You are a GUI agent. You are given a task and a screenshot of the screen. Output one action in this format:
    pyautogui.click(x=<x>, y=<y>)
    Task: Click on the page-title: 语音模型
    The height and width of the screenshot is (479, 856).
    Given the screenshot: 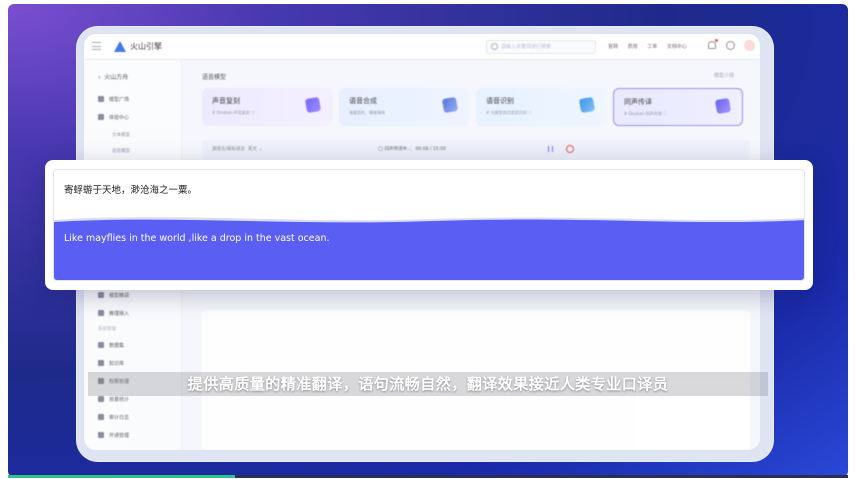 What is the action you would take?
    pyautogui.click(x=214, y=77)
    